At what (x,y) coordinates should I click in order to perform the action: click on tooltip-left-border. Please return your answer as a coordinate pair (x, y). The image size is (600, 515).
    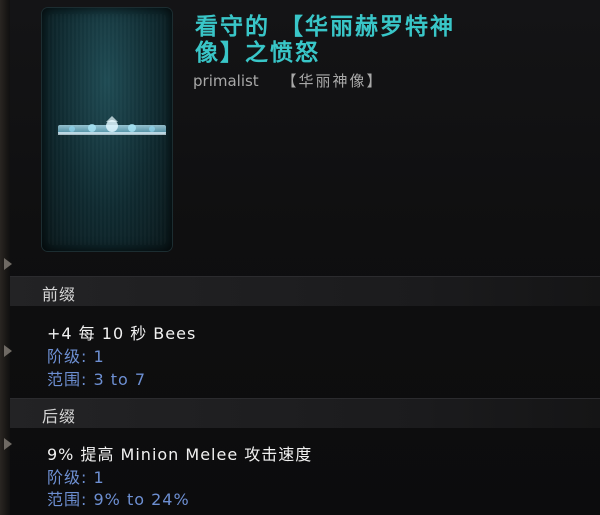
    Looking at the image, I should click on (6, 257).